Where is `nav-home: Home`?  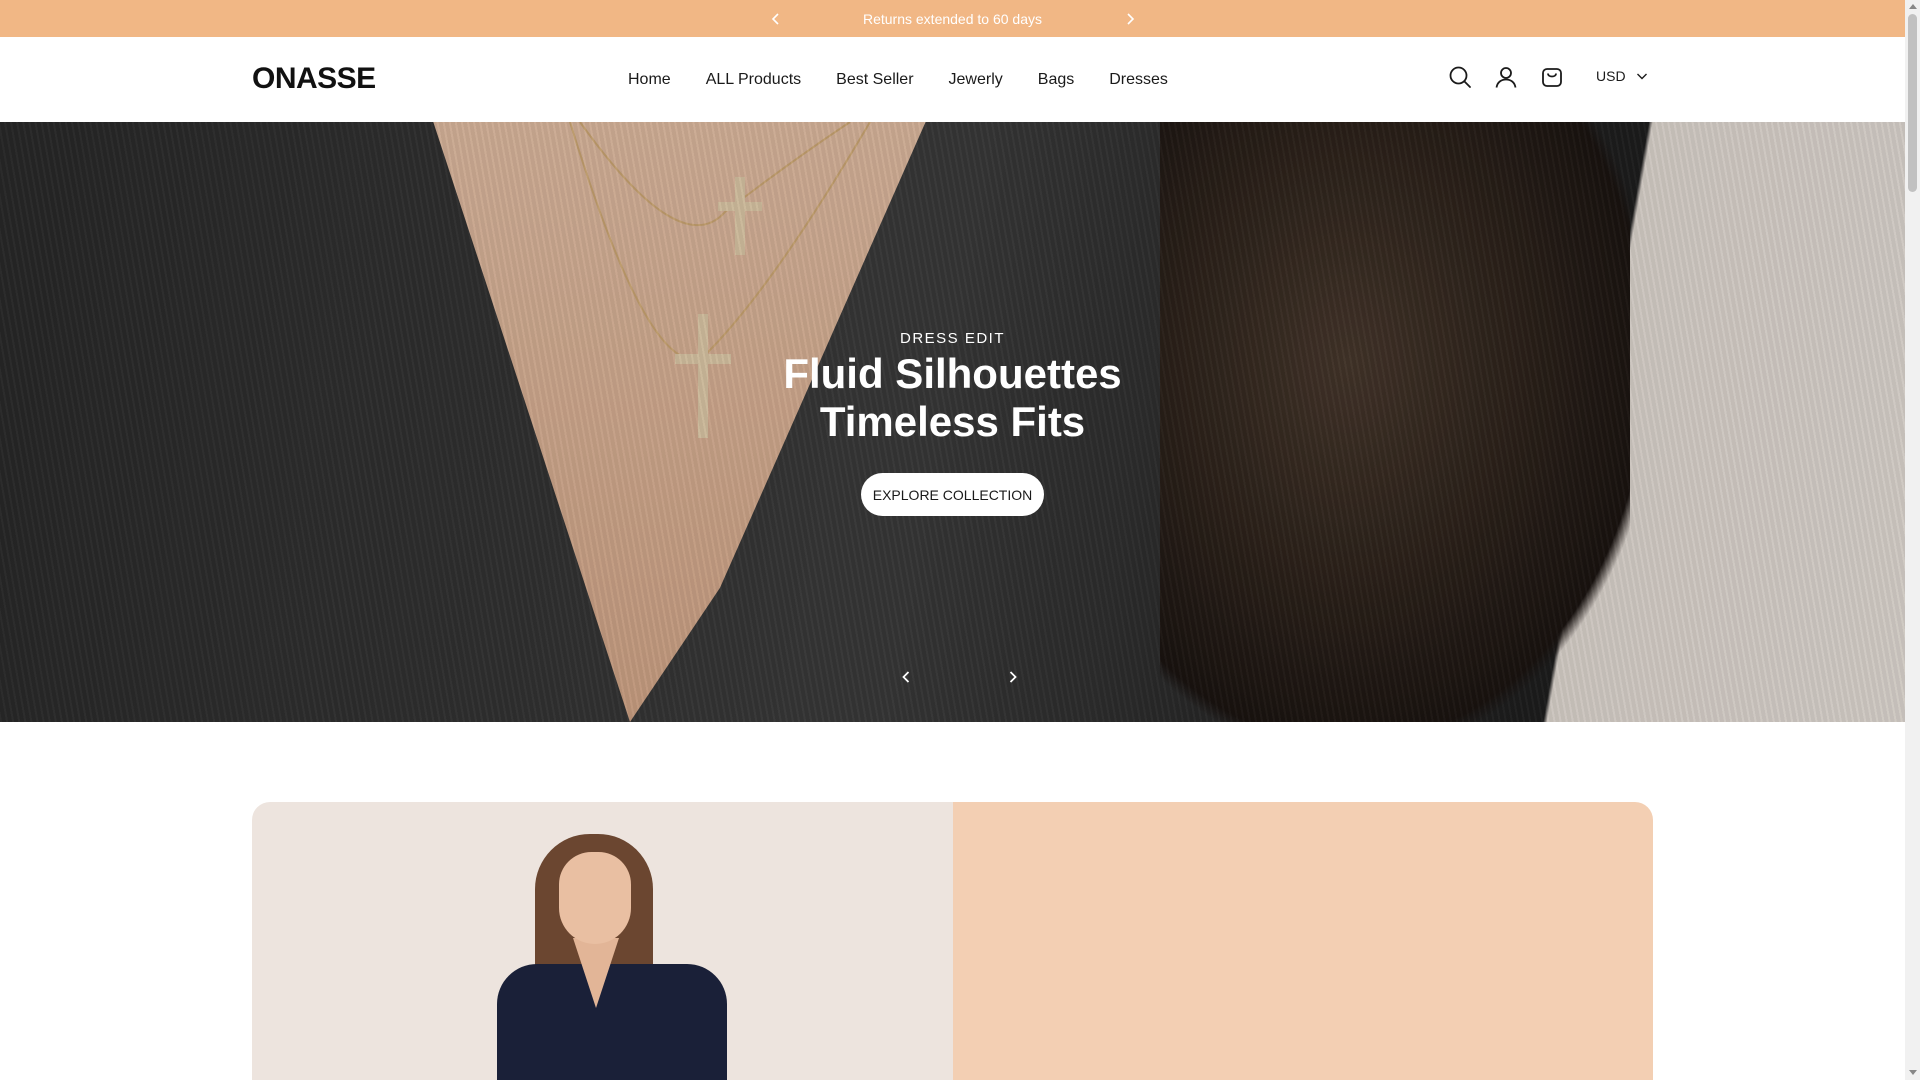
nav-home: Home is located at coordinates (649, 80).